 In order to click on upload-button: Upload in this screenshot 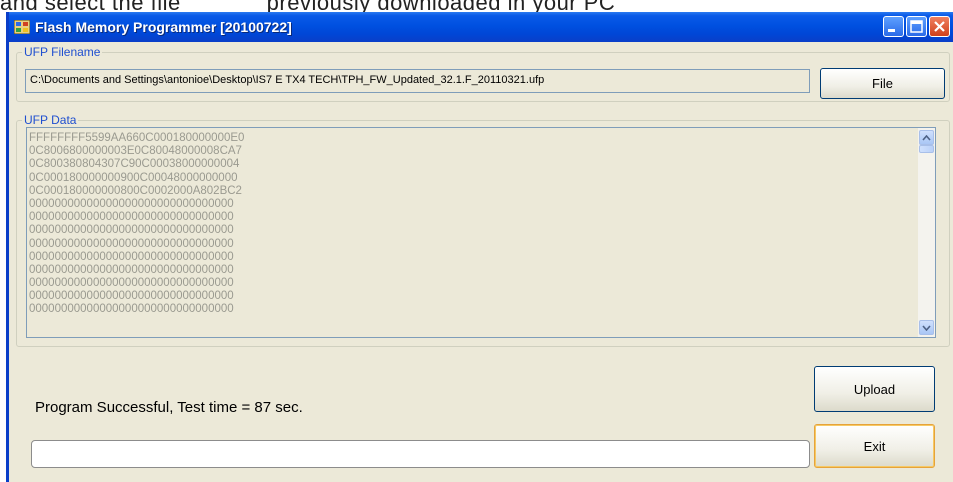, I will do `click(874, 389)`.